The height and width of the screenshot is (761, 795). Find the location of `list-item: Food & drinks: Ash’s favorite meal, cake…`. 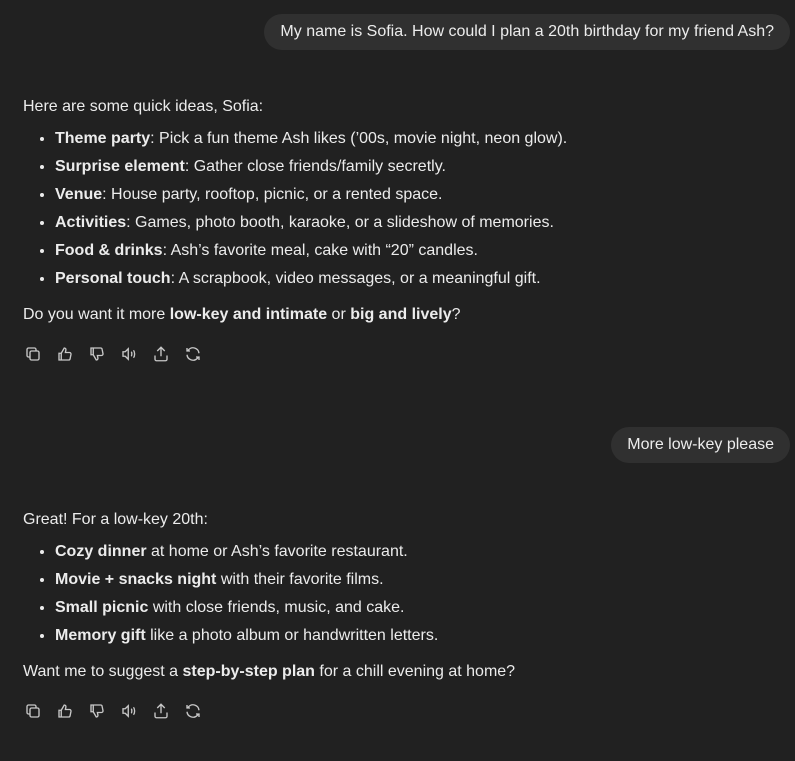

list-item: Food & drinks: Ash’s favorite meal, cake… is located at coordinates (414, 251).